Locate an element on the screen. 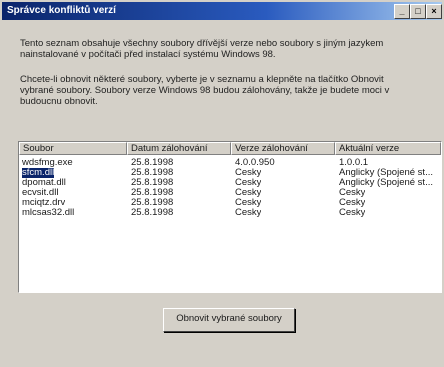 Image resolution: width=444 pixels, height=367 pixels. table-cell: sfcm.dll is located at coordinates (38, 173).